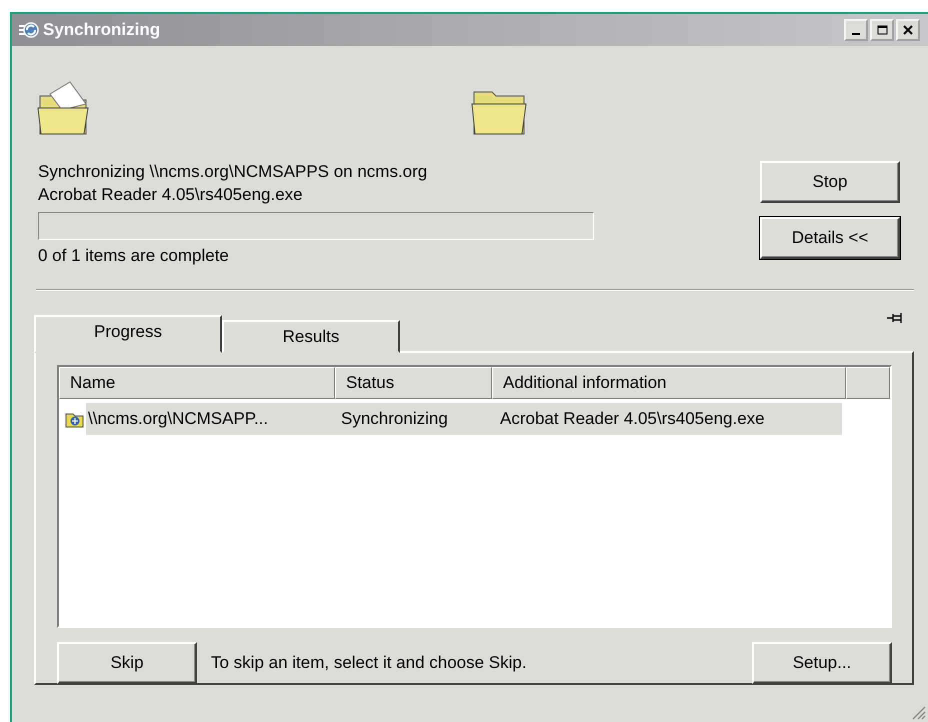 This screenshot has height=722, width=928. Describe the element at coordinates (29, 30) in the screenshot. I see `sync-icon` at that location.